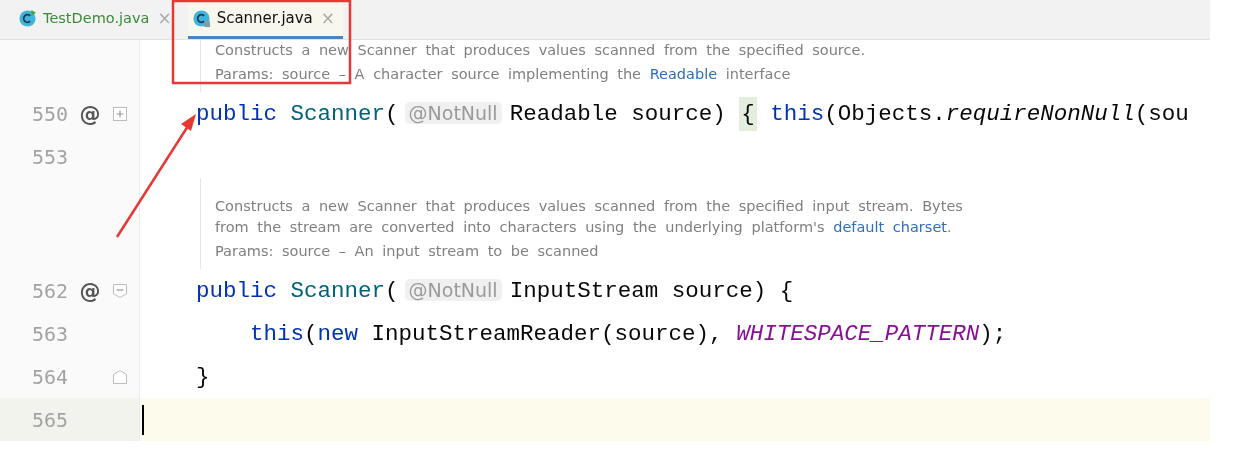 This screenshot has height=456, width=1233. I want to click on code-line: this(new InputStreamReader(source), WHITESPACE_PATTERN);, so click(628, 333).